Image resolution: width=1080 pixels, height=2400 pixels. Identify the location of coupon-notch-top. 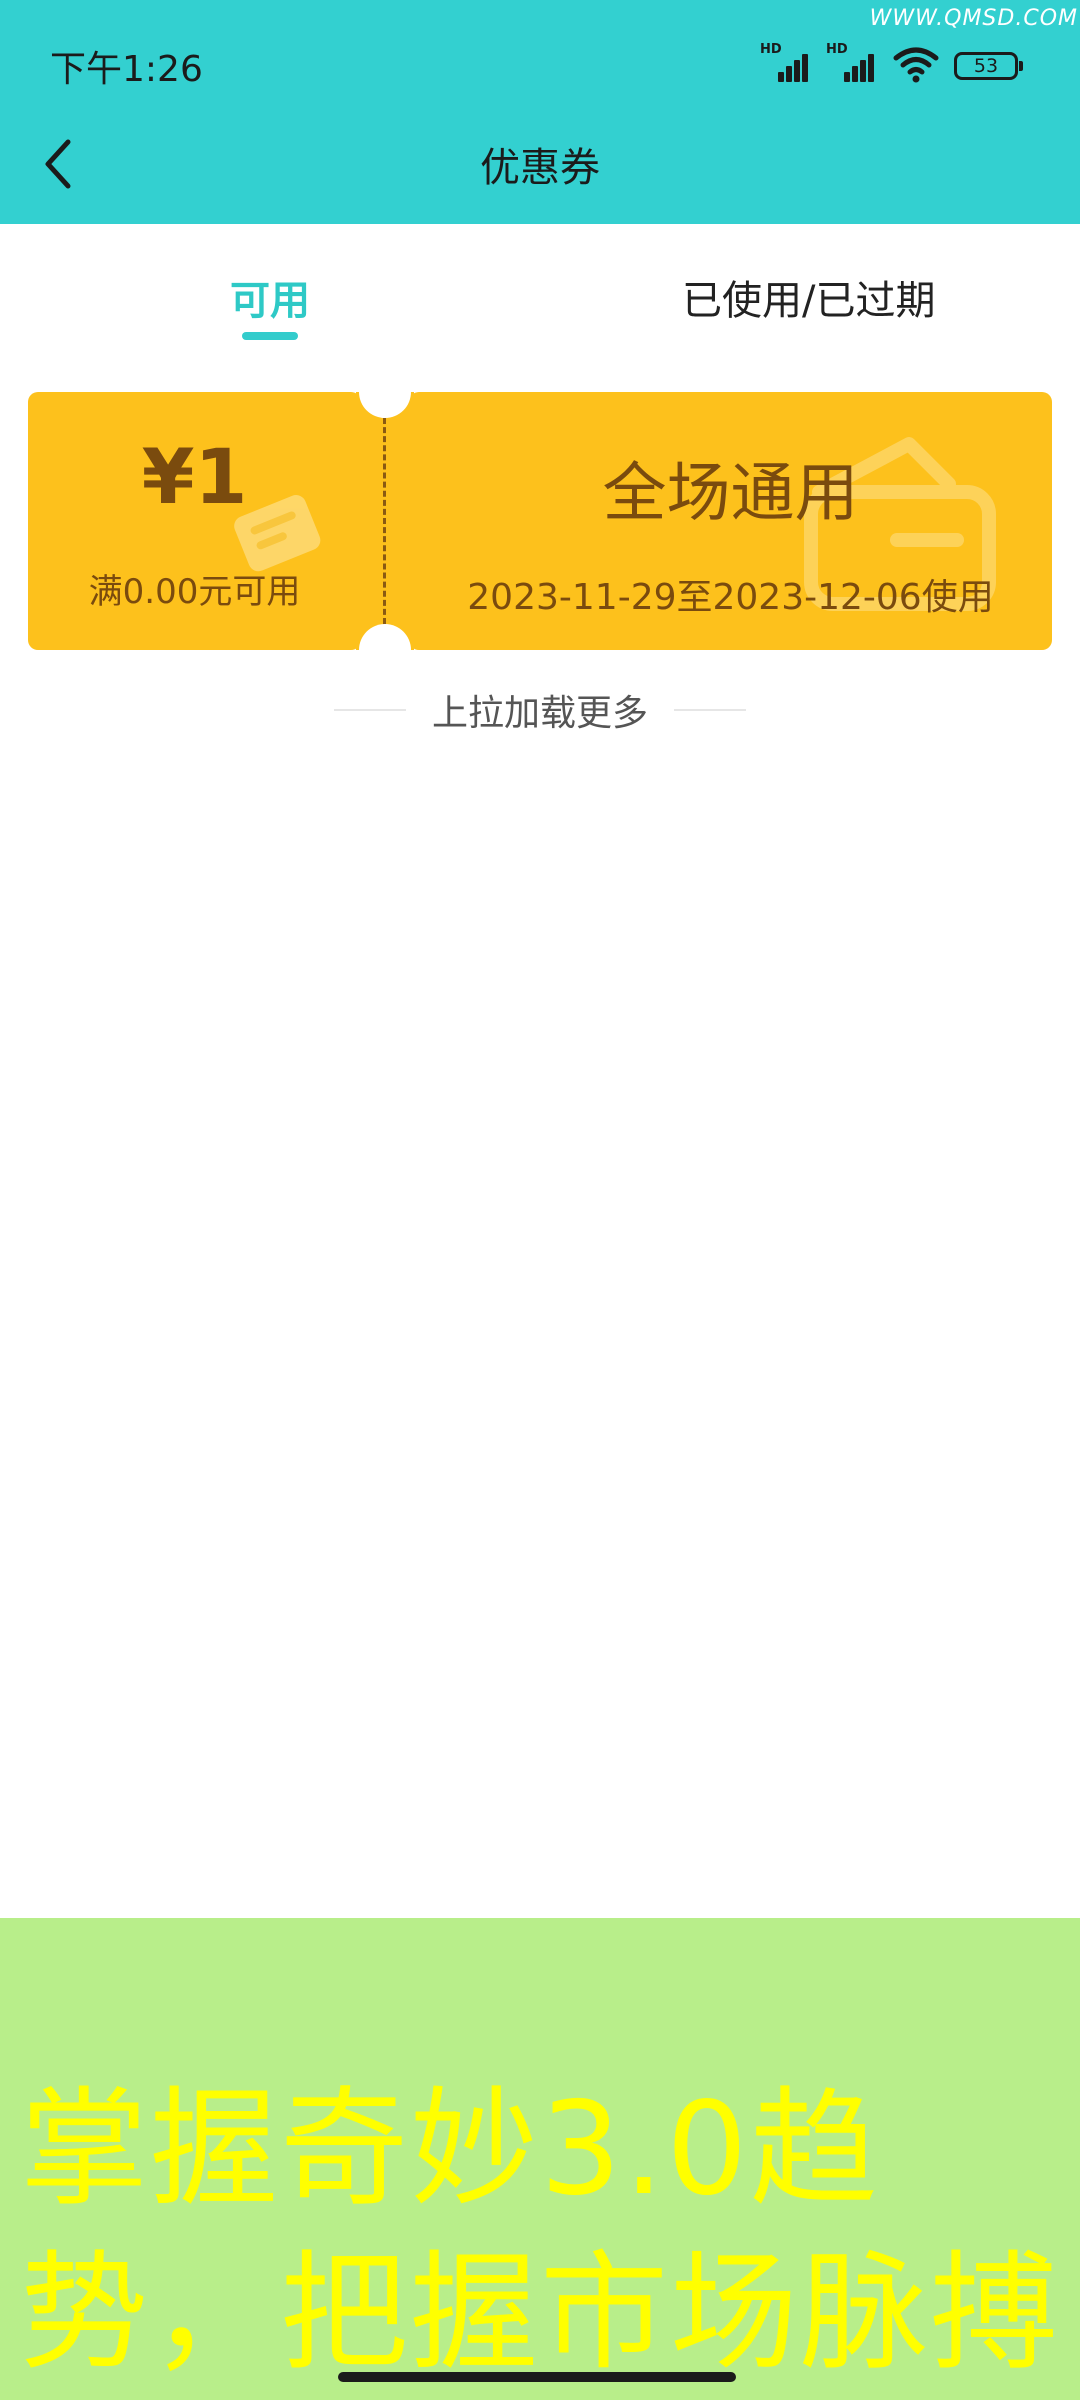
(385, 392).